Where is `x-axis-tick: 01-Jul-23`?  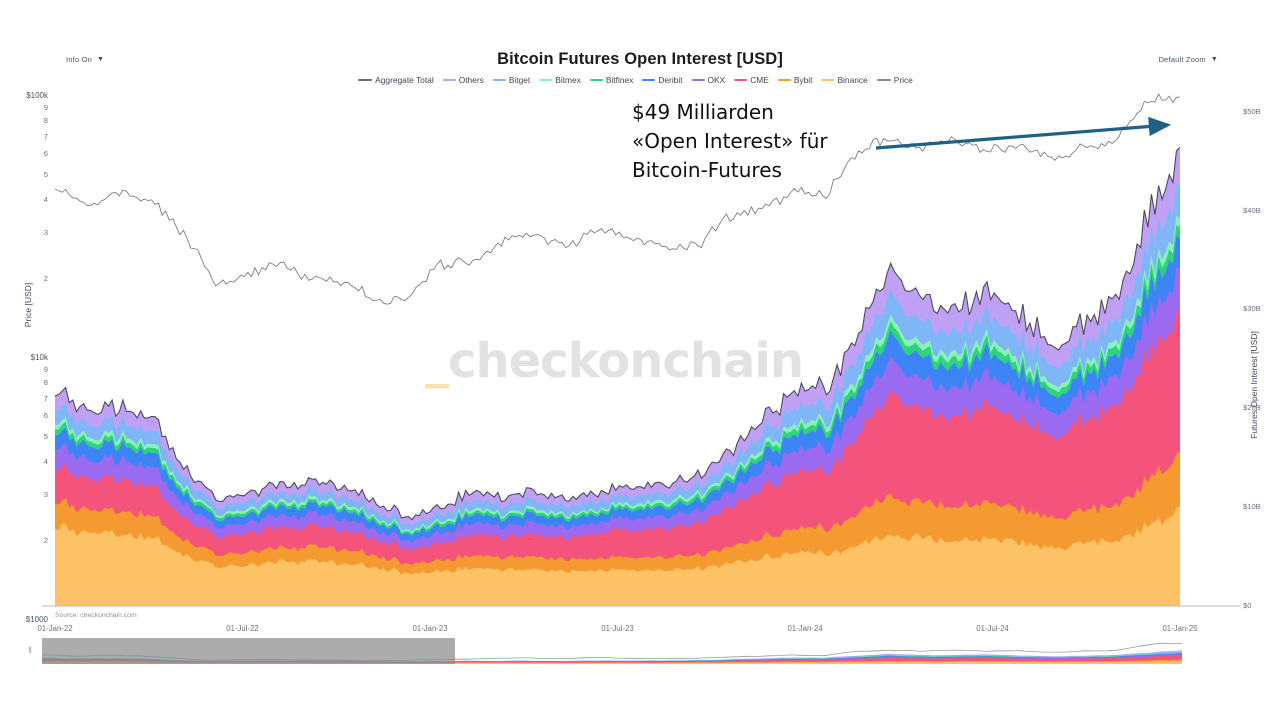 x-axis-tick: 01-Jul-23 is located at coordinates (617, 628).